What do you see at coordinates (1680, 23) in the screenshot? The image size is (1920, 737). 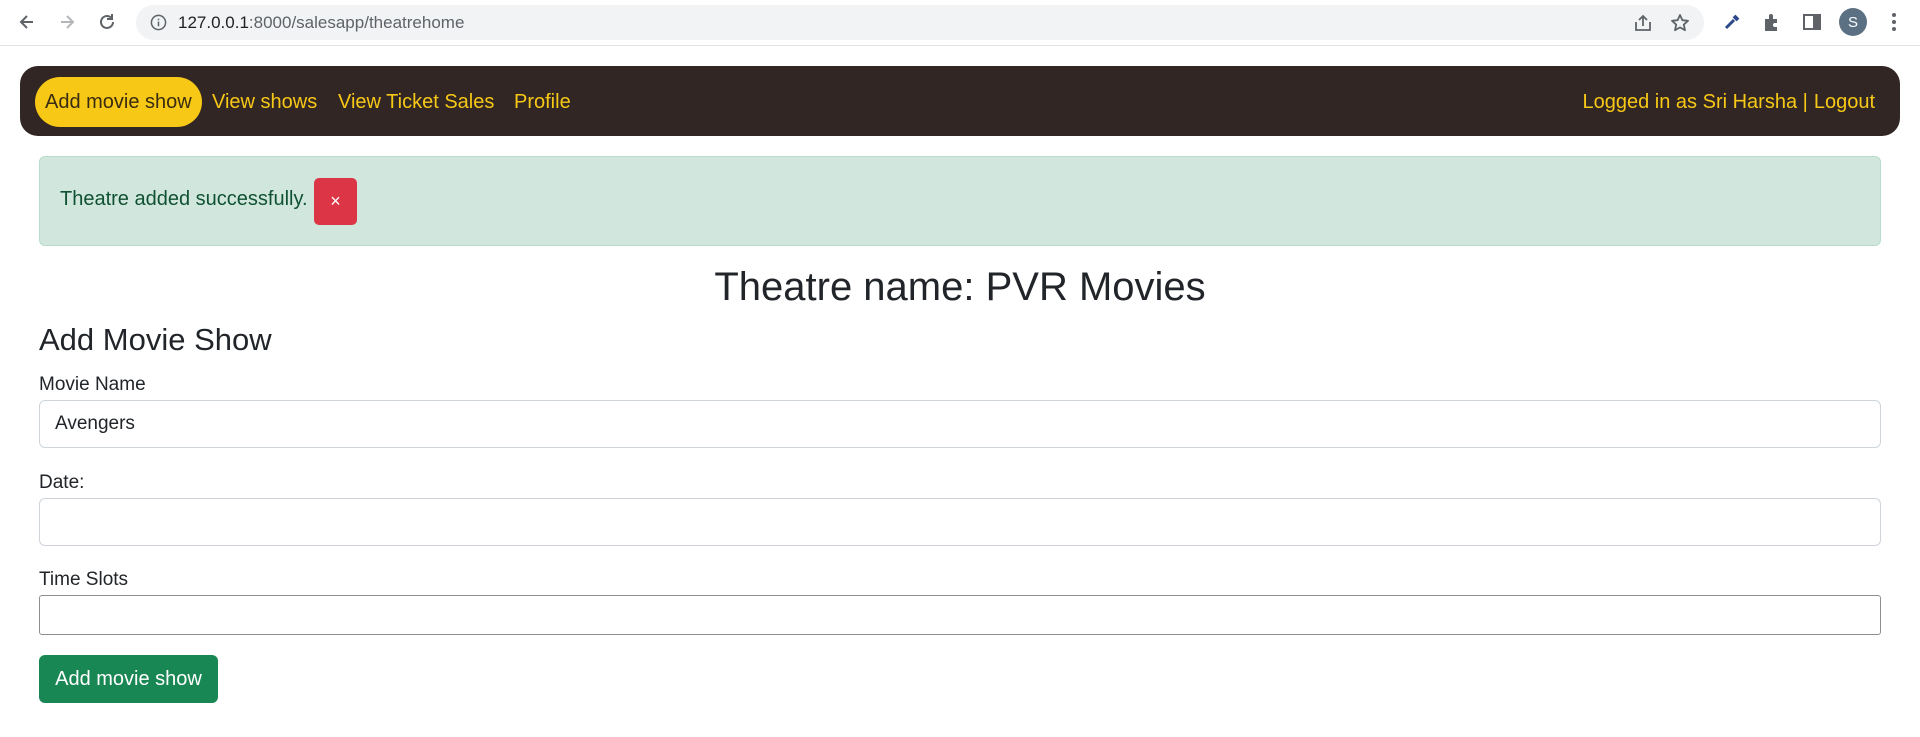 I see `star-icon` at bounding box center [1680, 23].